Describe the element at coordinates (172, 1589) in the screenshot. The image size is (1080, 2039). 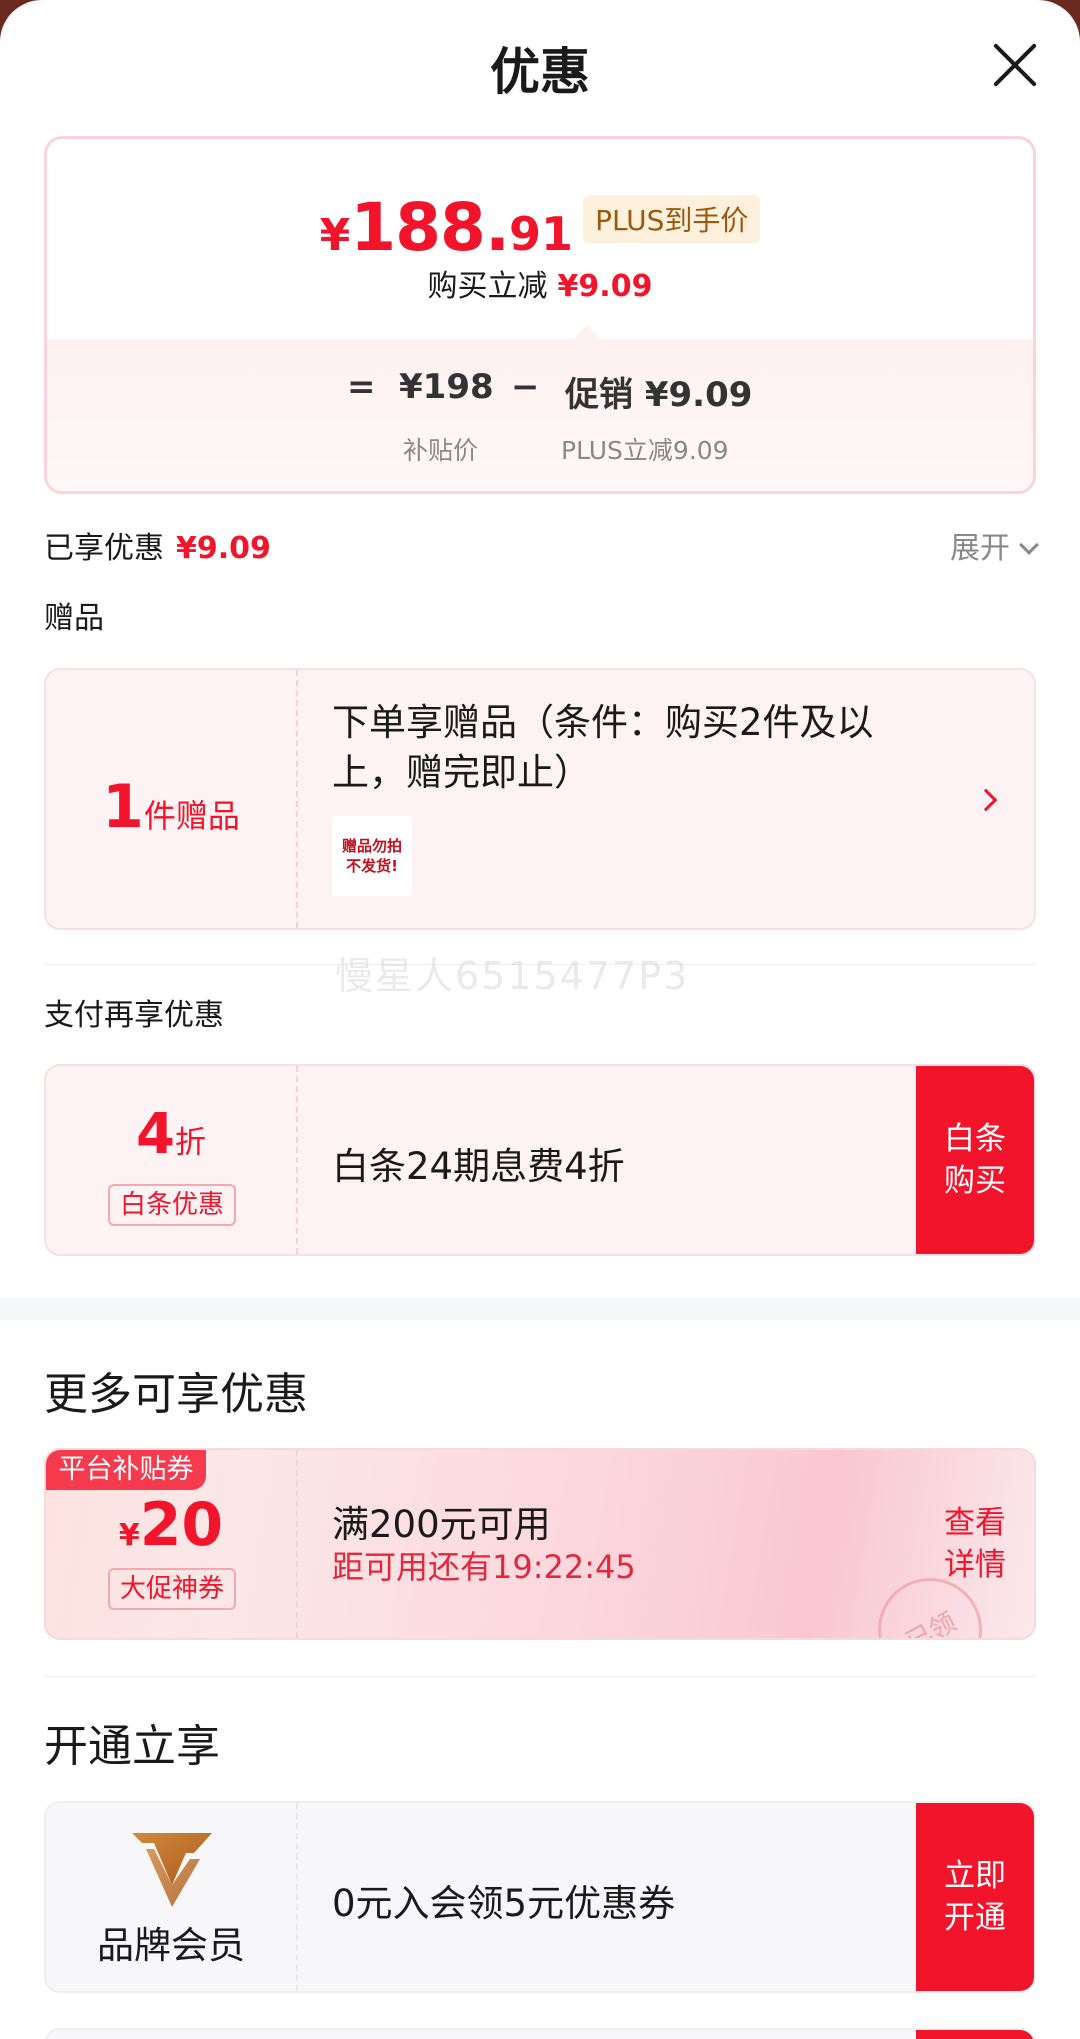
I see `coupon-tag: 大促神券` at that location.